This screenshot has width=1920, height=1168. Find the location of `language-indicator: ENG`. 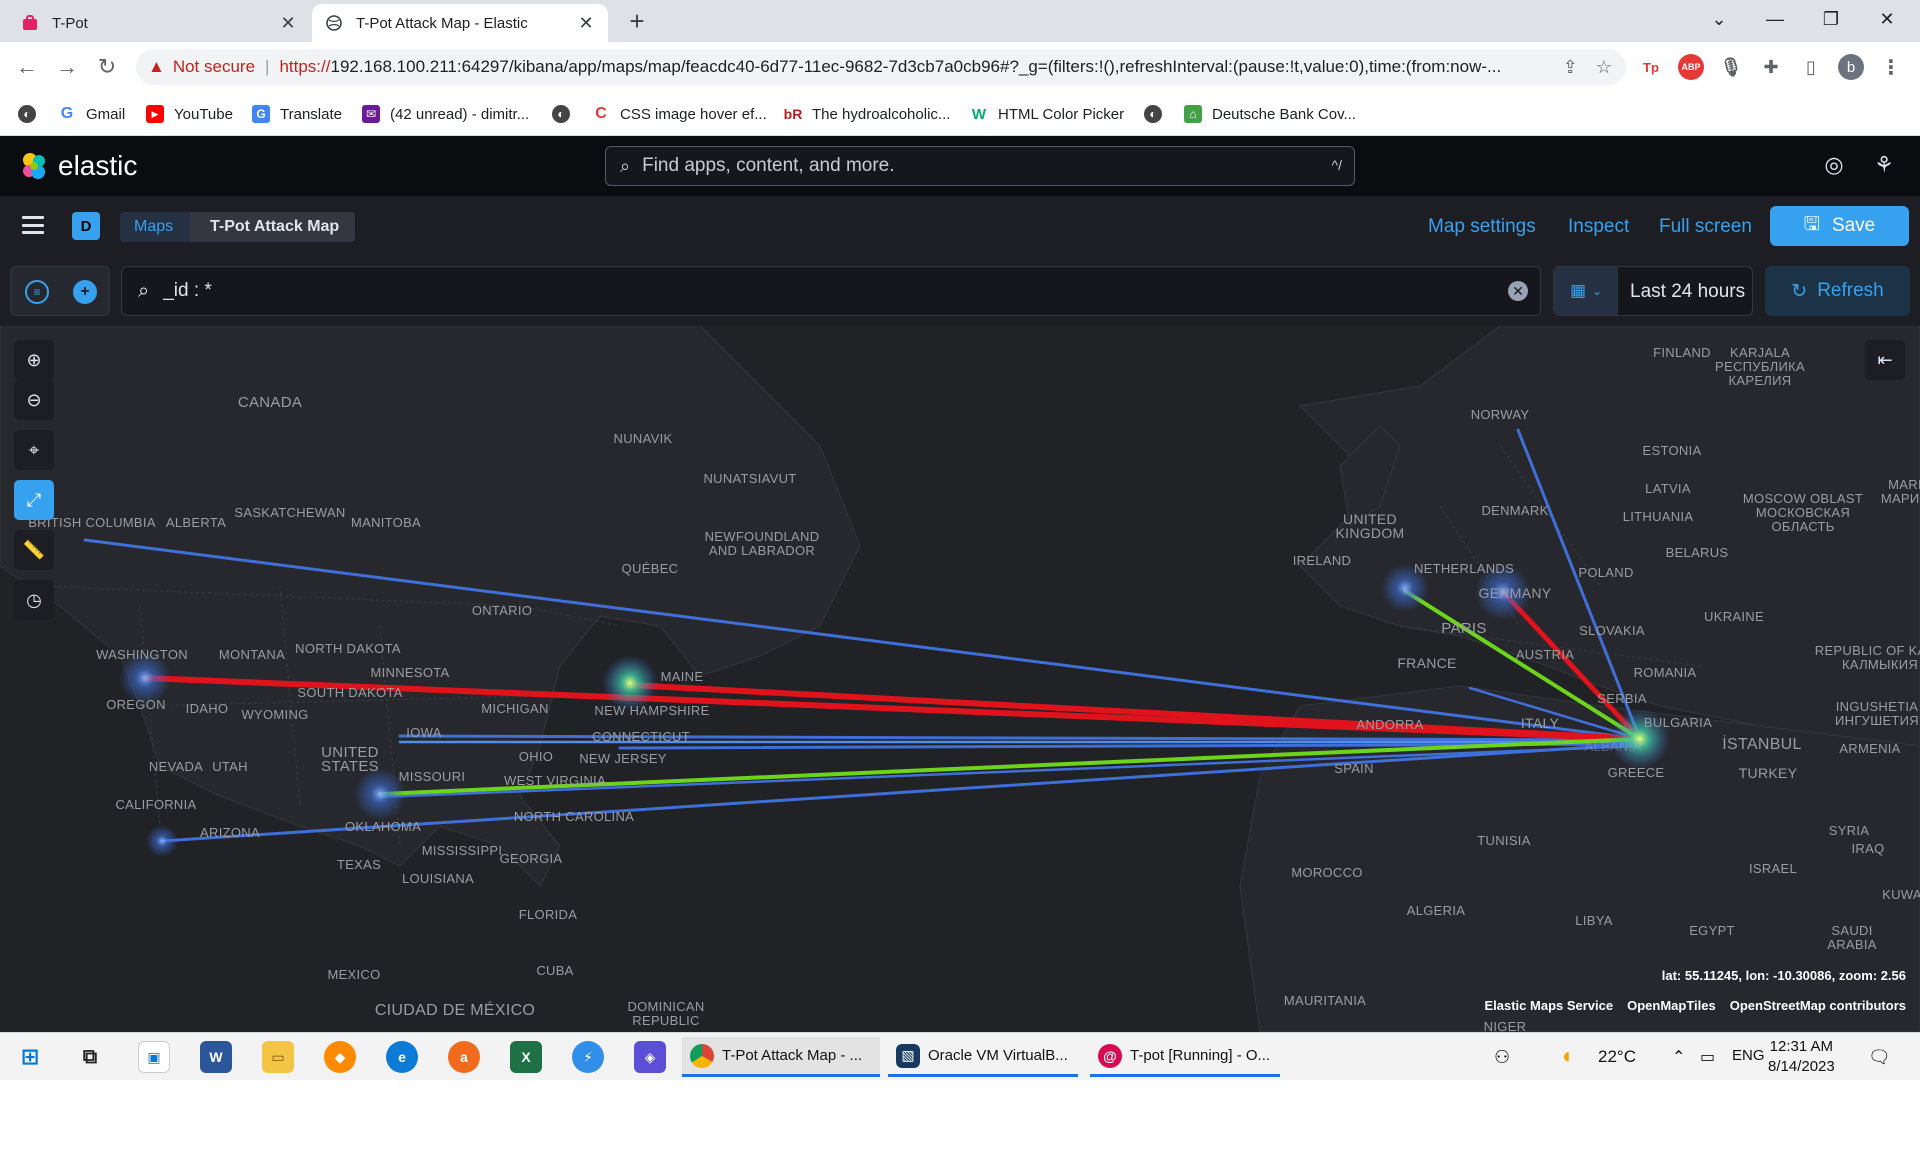

language-indicator: ENG is located at coordinates (1748, 1055).